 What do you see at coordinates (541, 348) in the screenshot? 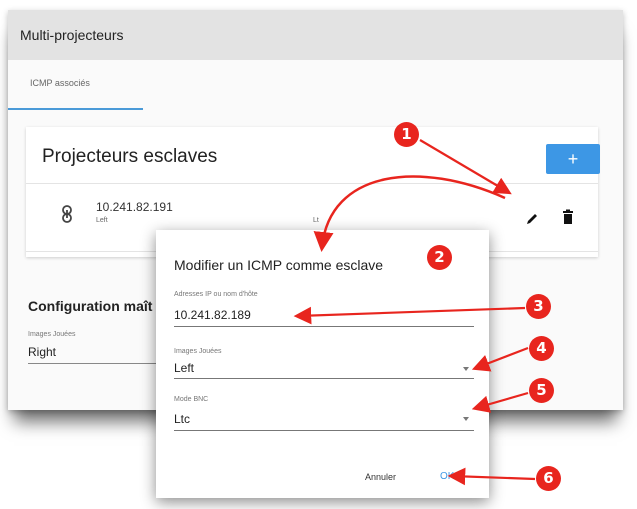
I see `callout-4: 4` at bounding box center [541, 348].